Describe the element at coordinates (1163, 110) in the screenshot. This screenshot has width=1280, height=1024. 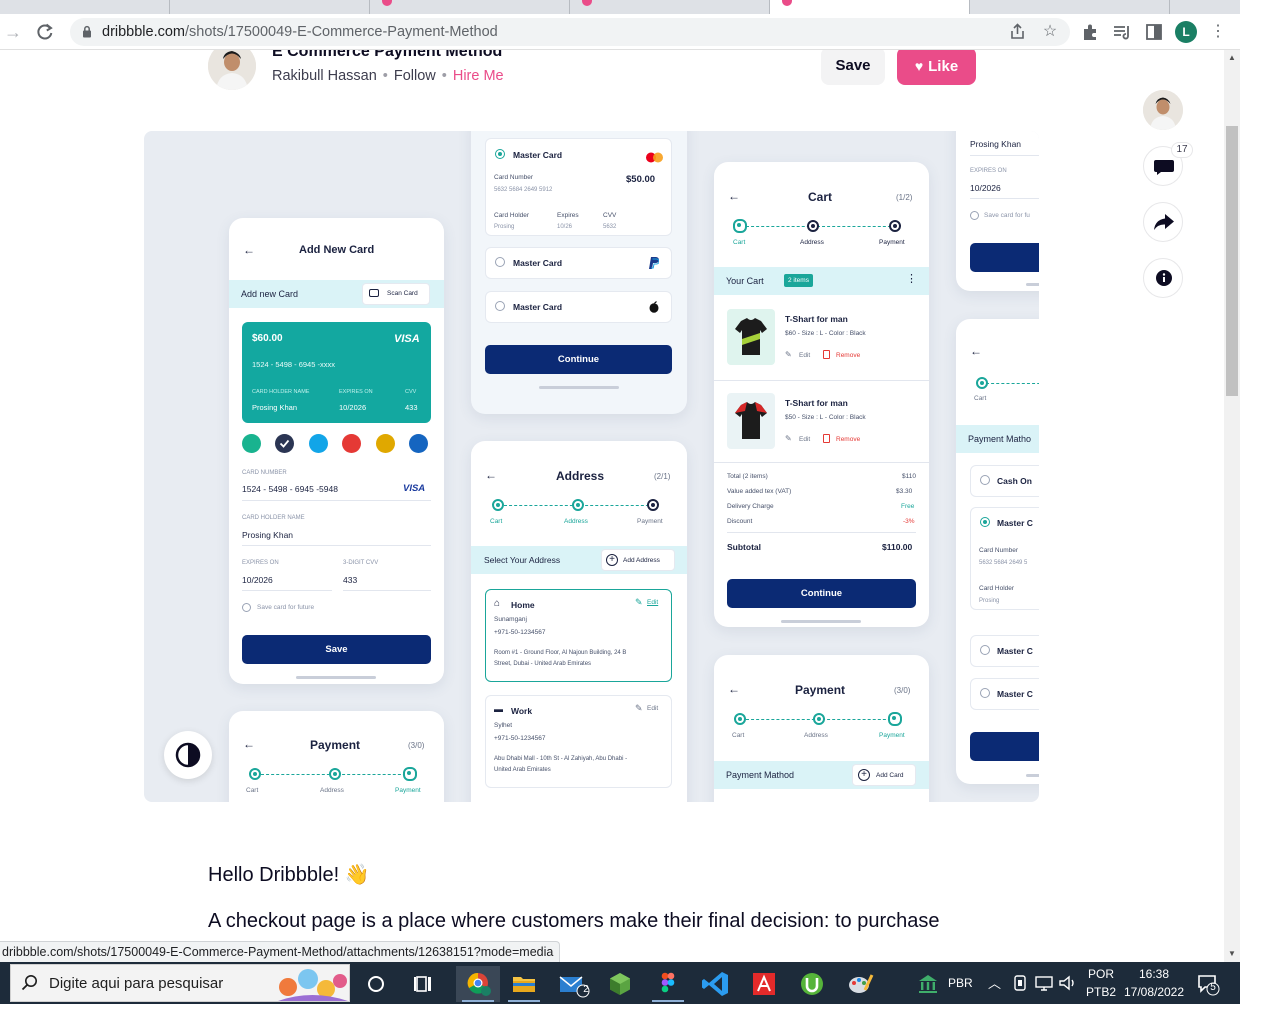
I see `side-author-avatar` at that location.